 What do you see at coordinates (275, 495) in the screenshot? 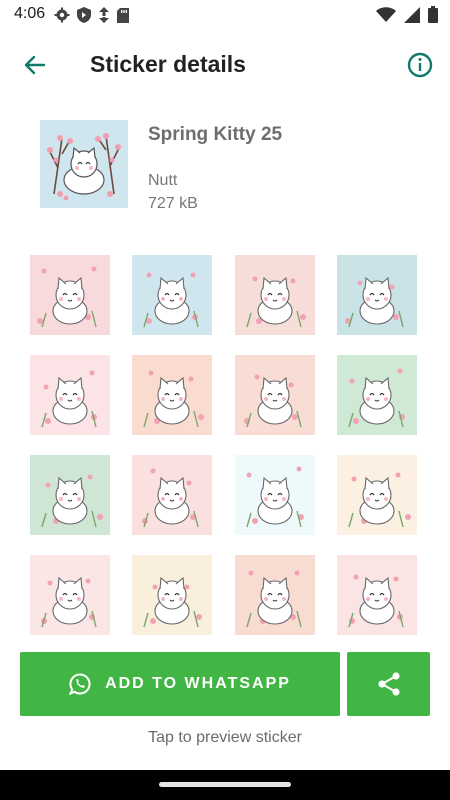
I see `sticker-dancing-kitty` at bounding box center [275, 495].